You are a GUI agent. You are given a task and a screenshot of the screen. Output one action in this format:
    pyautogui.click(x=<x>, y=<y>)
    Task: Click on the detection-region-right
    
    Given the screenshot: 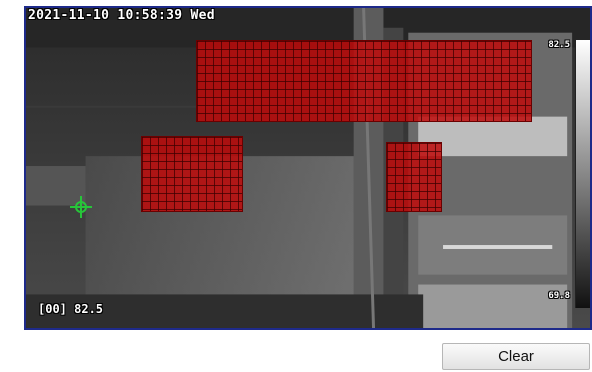 What is the action you would take?
    pyautogui.click(x=414, y=177)
    